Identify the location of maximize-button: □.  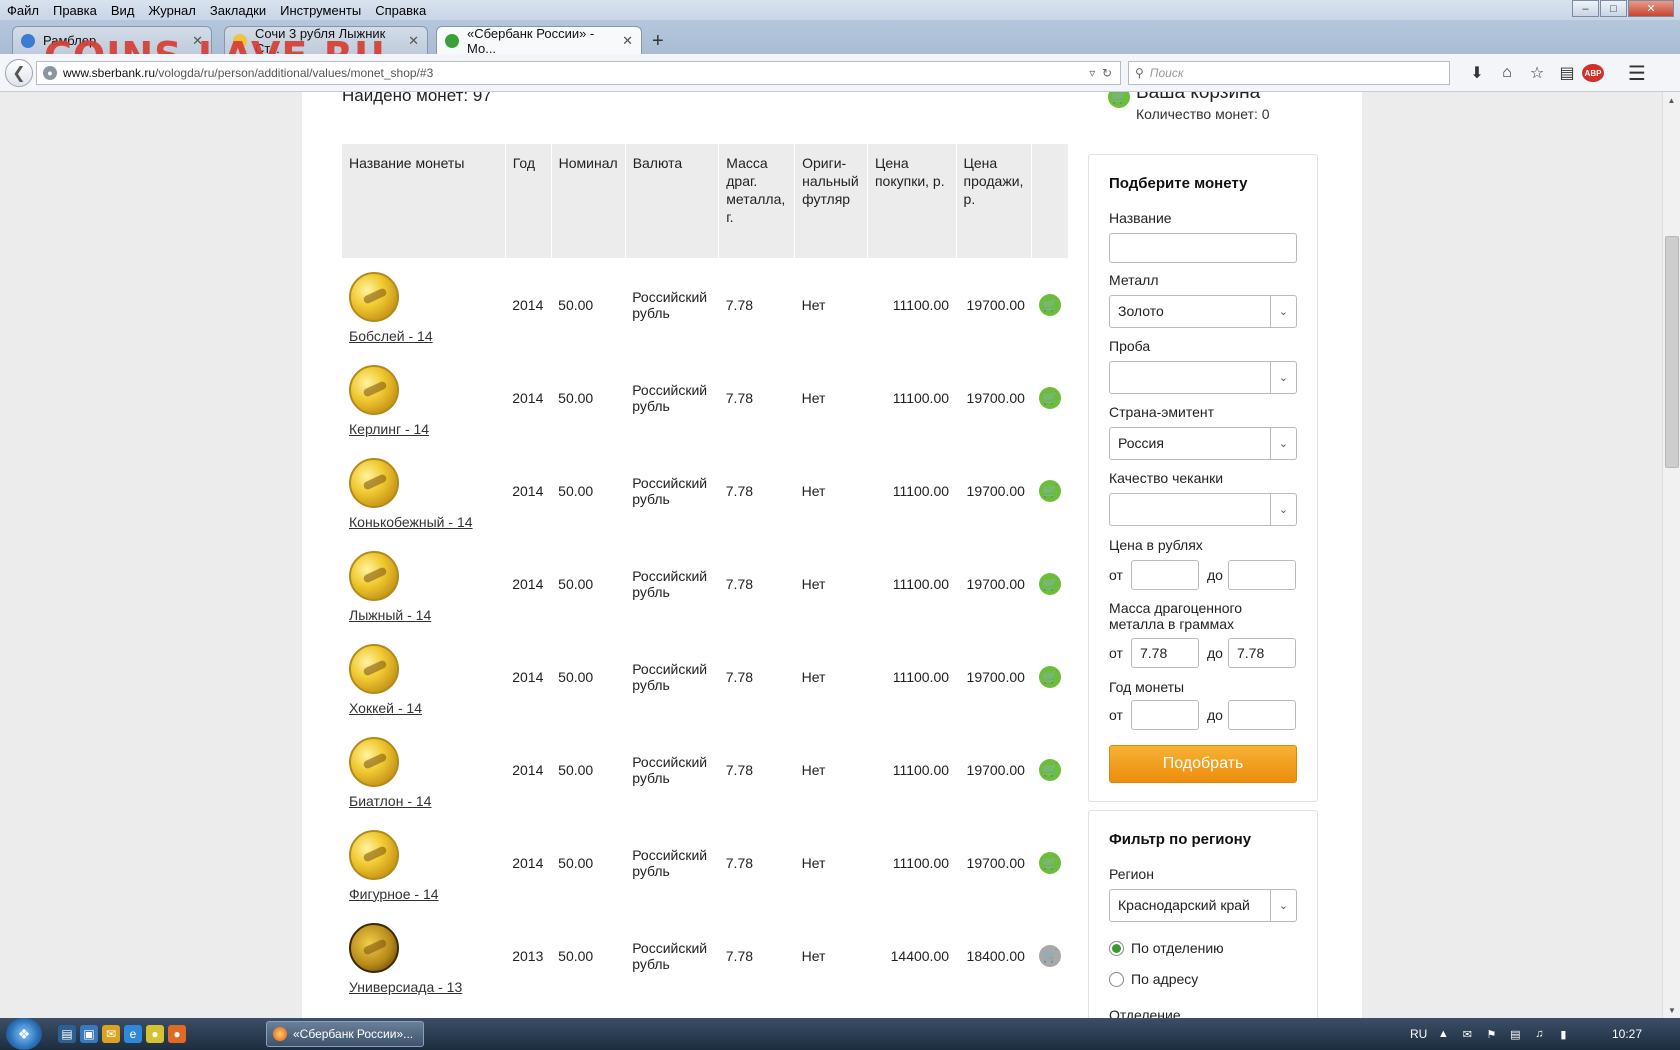
(1613, 8).